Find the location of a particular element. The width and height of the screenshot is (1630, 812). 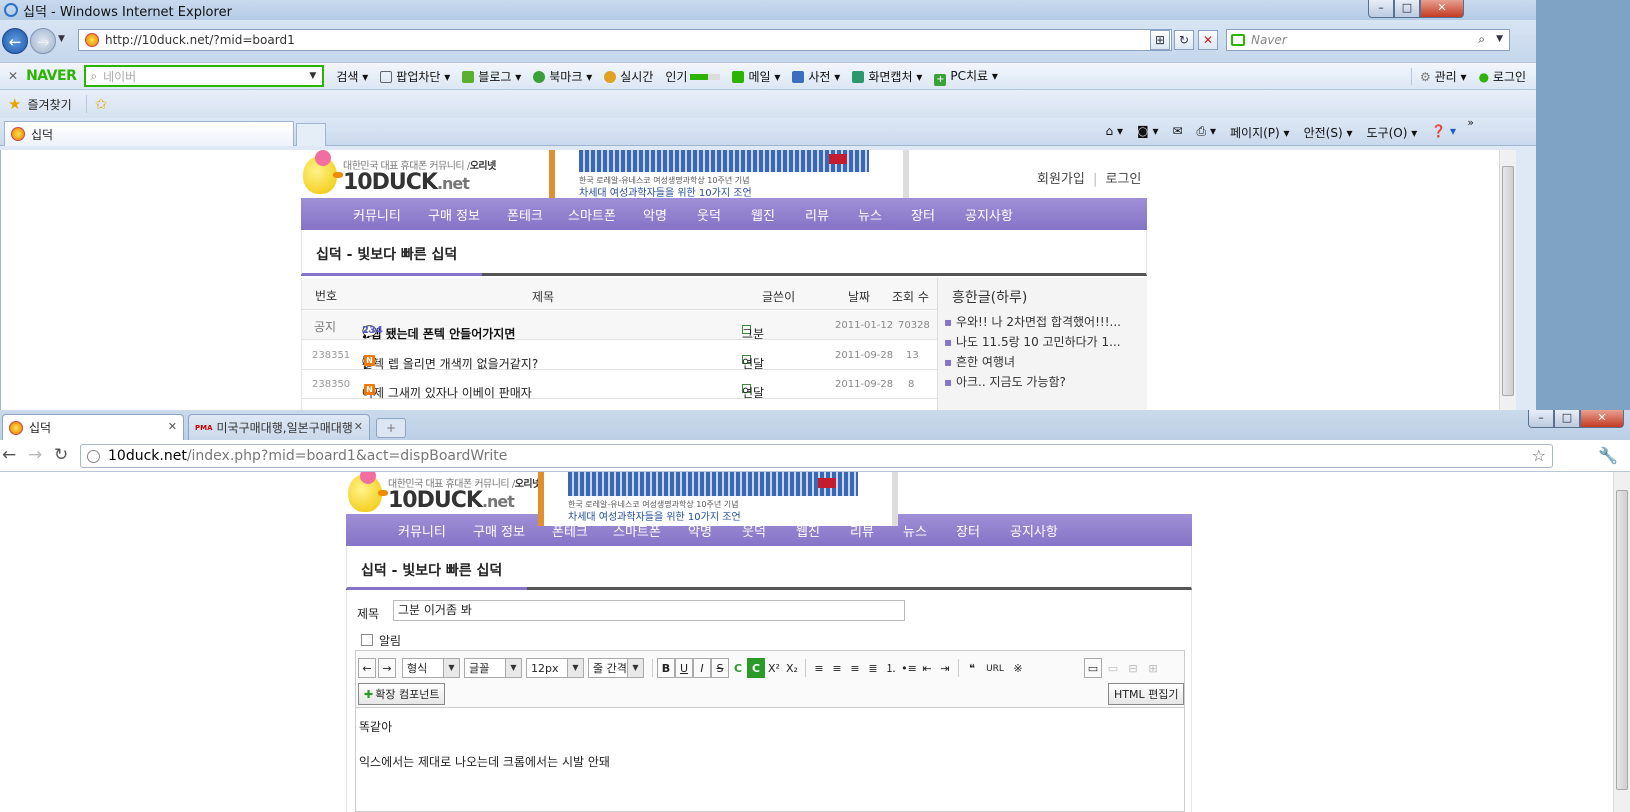

naver-item-search: 검색 ▾ is located at coordinates (352, 76).